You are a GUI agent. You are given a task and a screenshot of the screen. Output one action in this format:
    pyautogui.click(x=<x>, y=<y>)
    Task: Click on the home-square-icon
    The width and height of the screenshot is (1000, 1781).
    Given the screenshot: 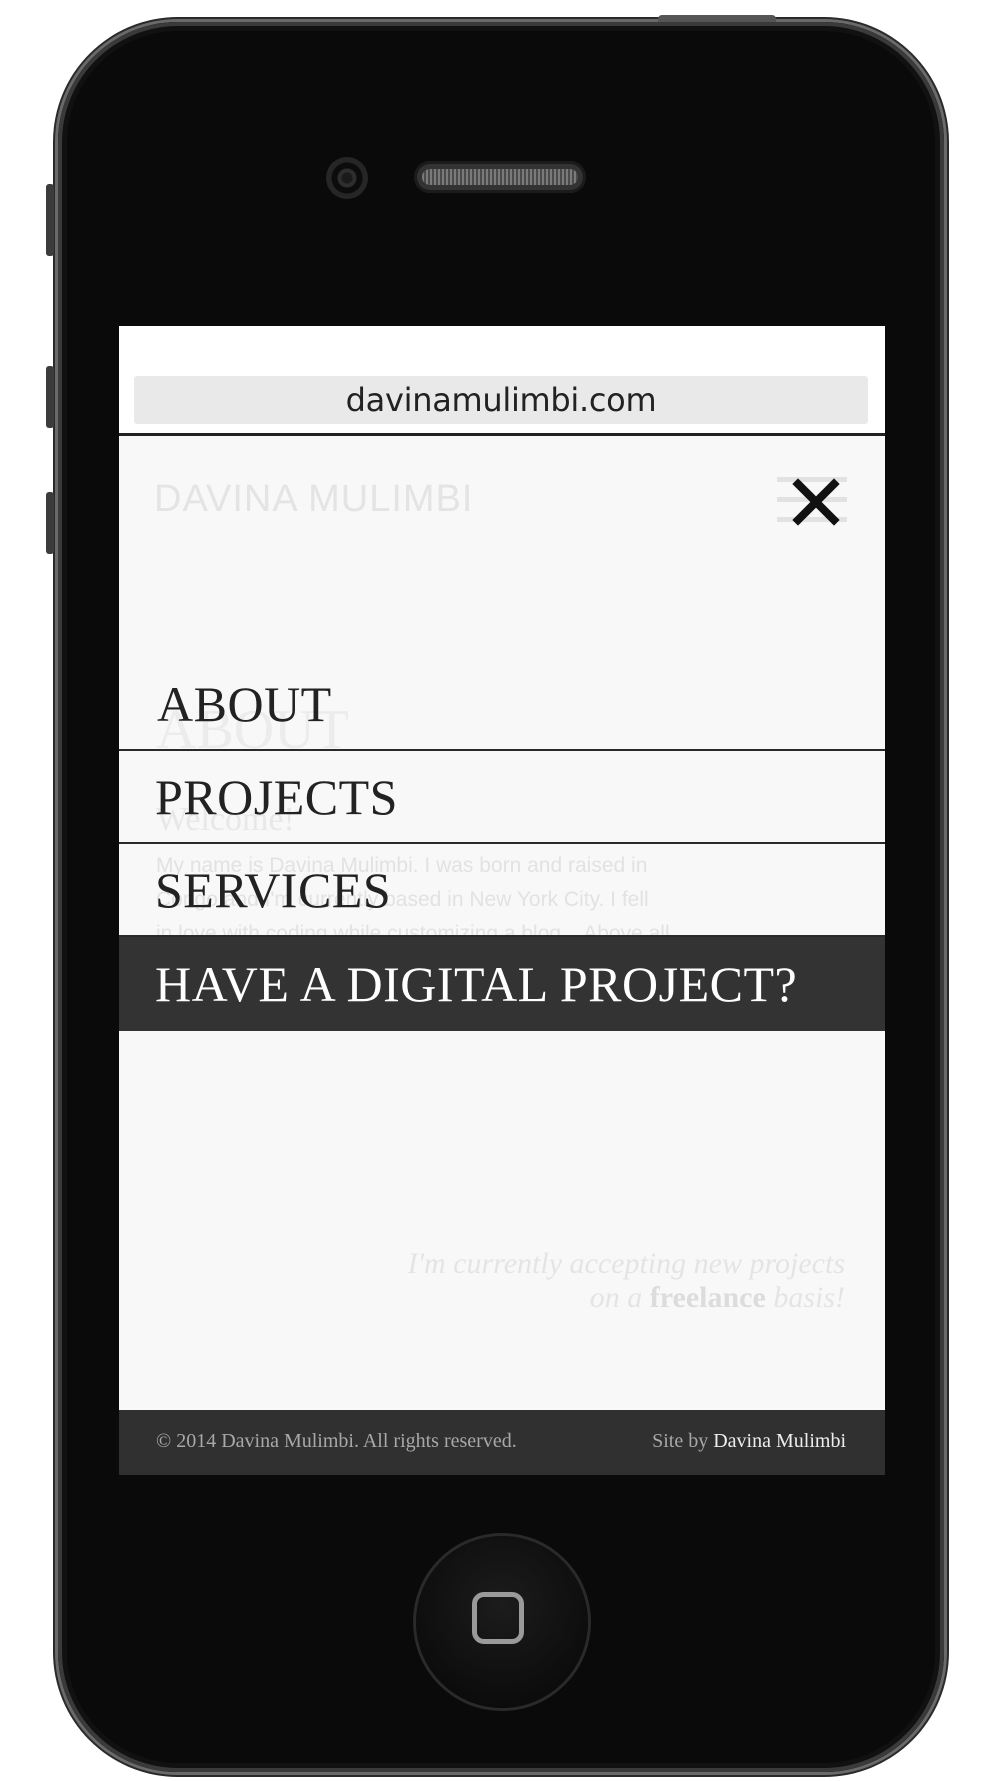 What is the action you would take?
    pyautogui.click(x=498, y=1618)
    